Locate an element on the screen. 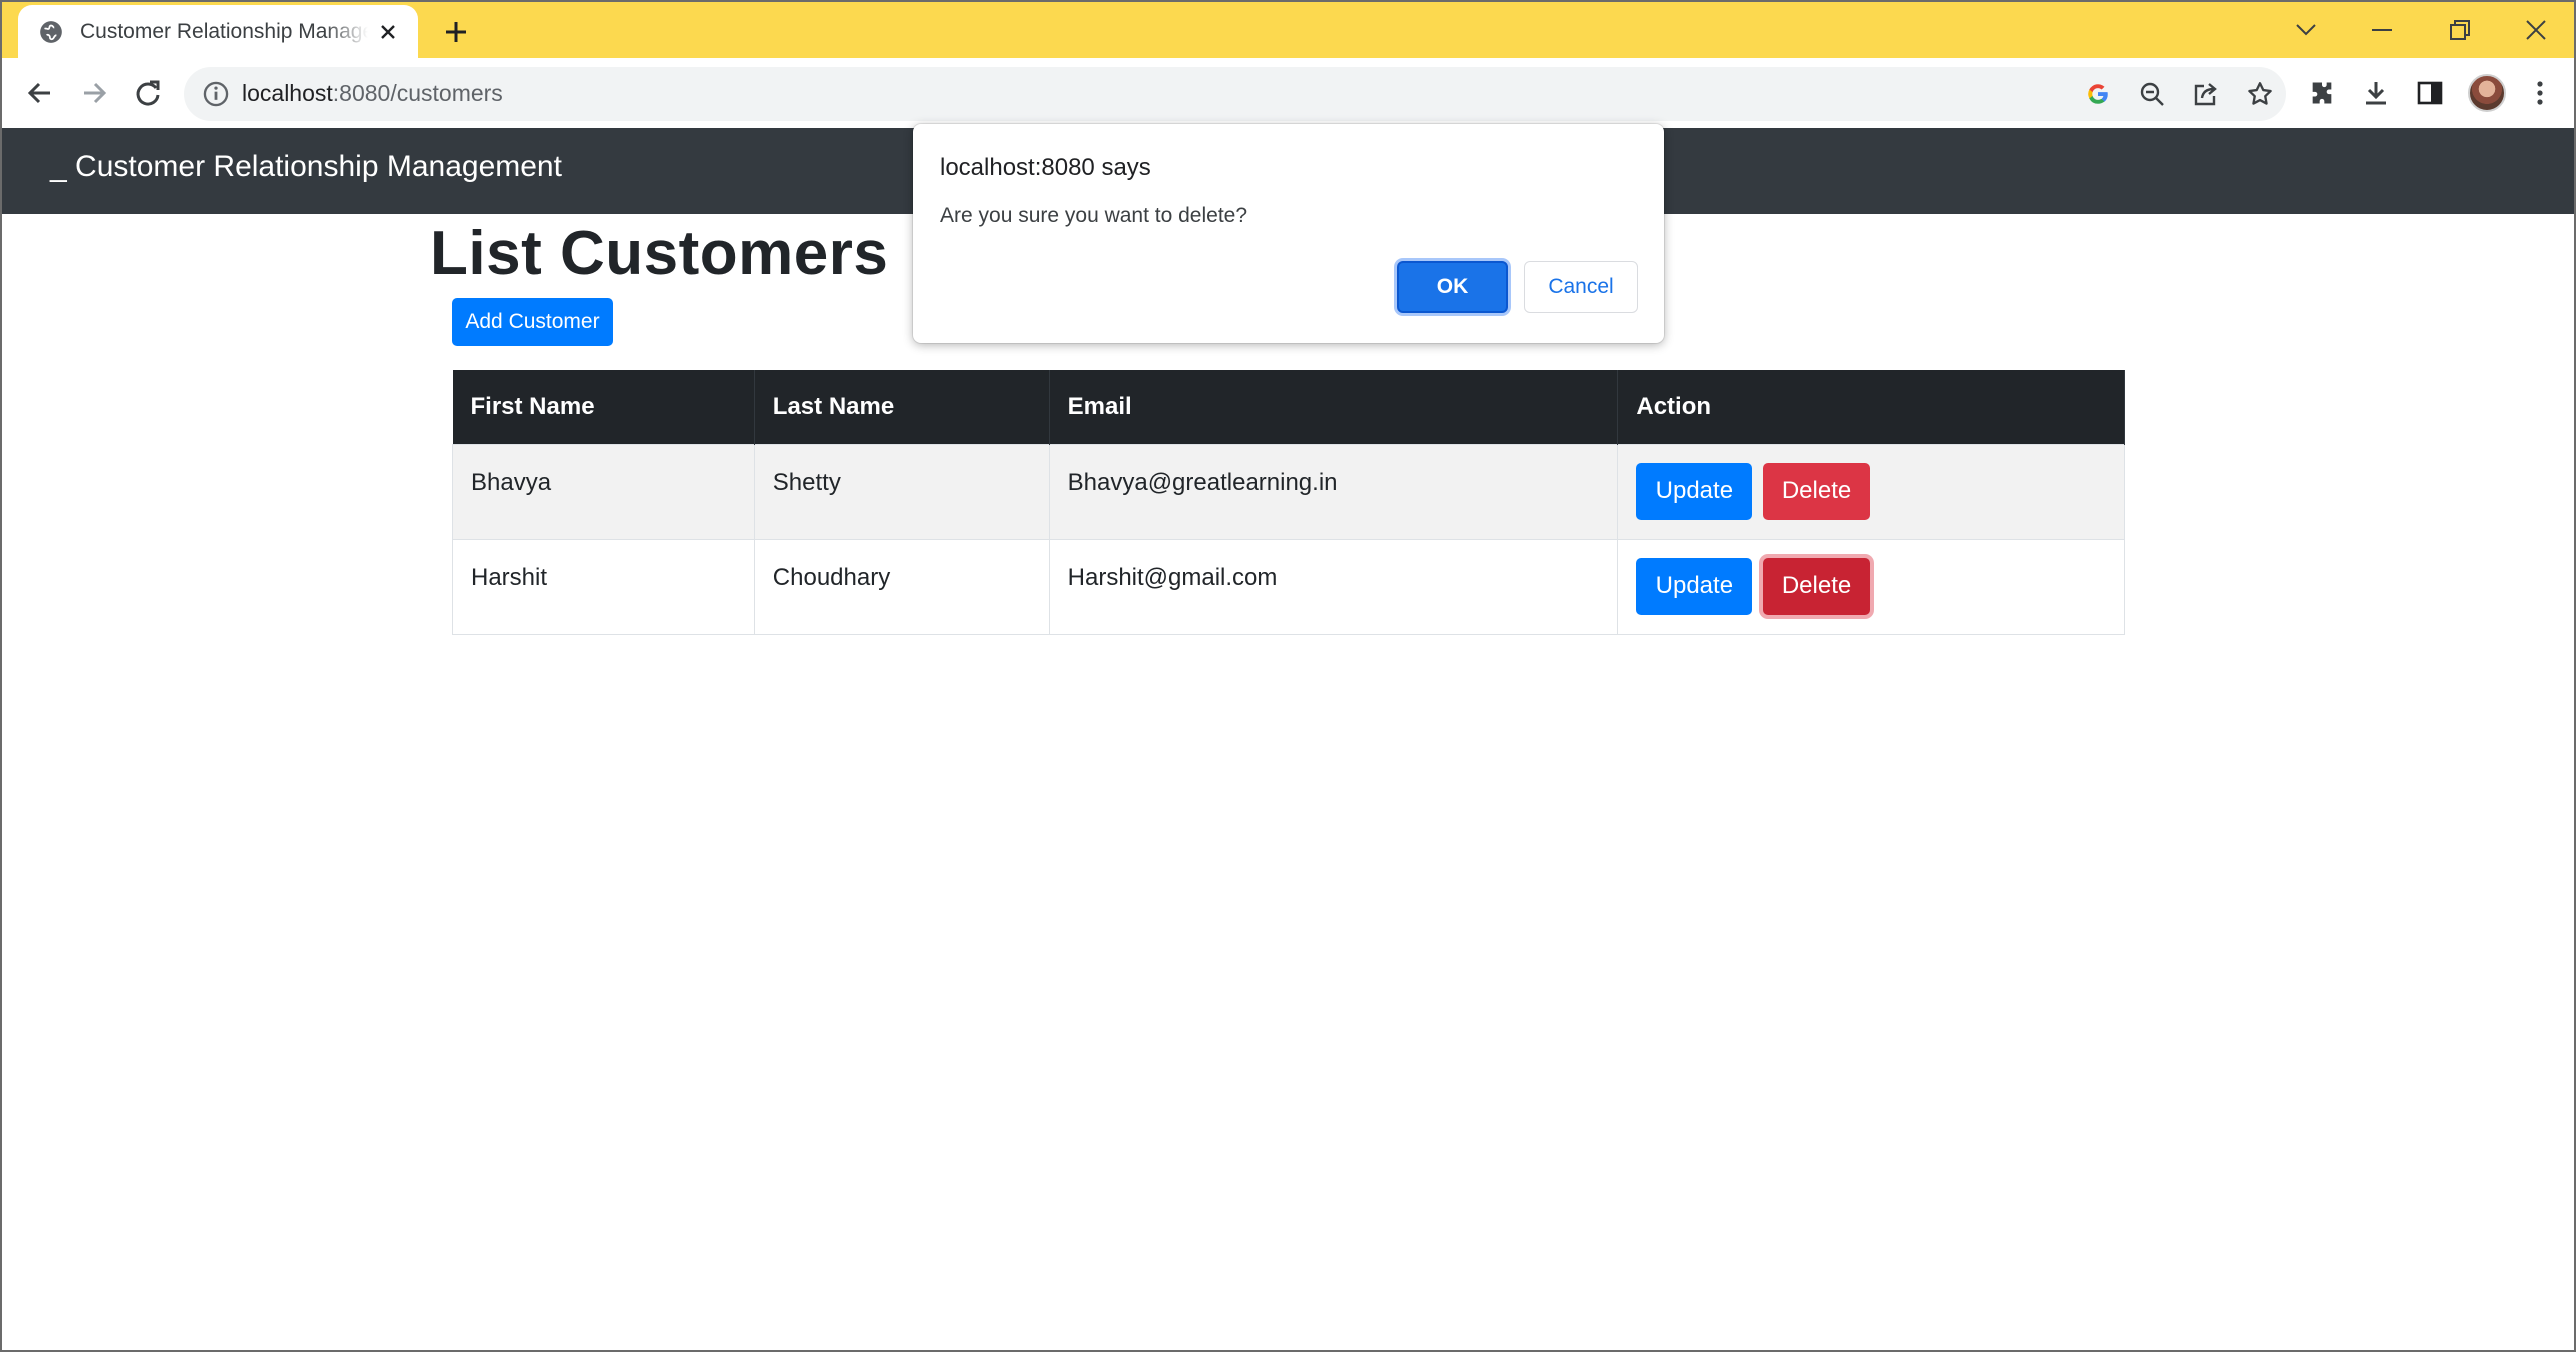 Image resolution: width=2576 pixels, height=1352 pixels. navbar-brand: _ Customer Relationship Management is located at coordinates (306, 167).